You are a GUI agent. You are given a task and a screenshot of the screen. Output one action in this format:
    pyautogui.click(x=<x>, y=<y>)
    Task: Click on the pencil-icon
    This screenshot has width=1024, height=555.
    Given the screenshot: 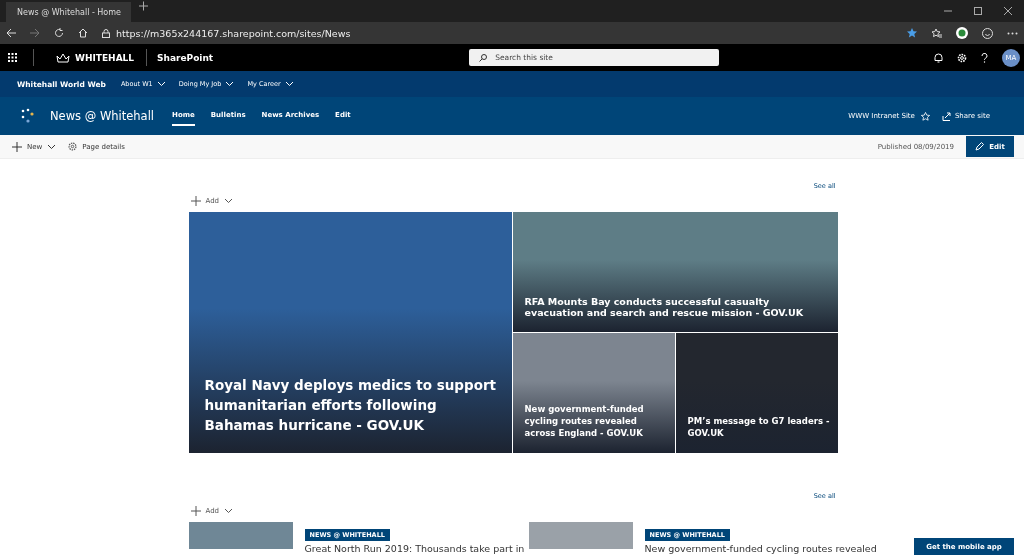 What is the action you would take?
    pyautogui.click(x=980, y=146)
    